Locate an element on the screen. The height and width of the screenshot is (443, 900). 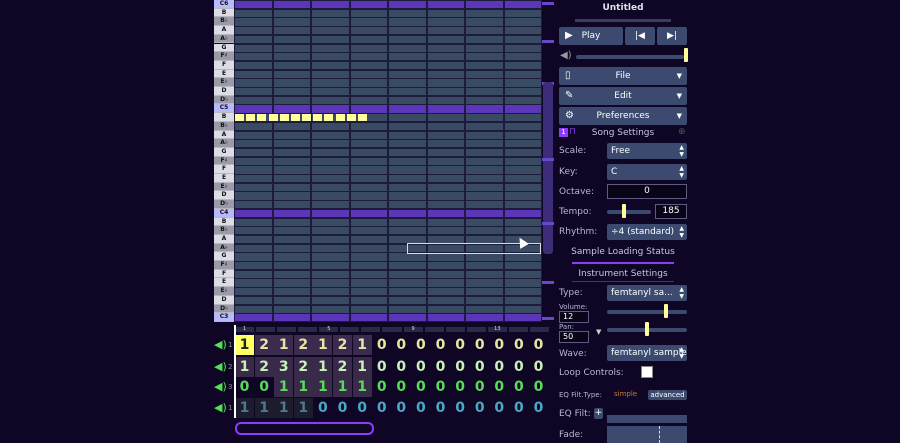
ruler-tick is located at coordinates (476, 329).